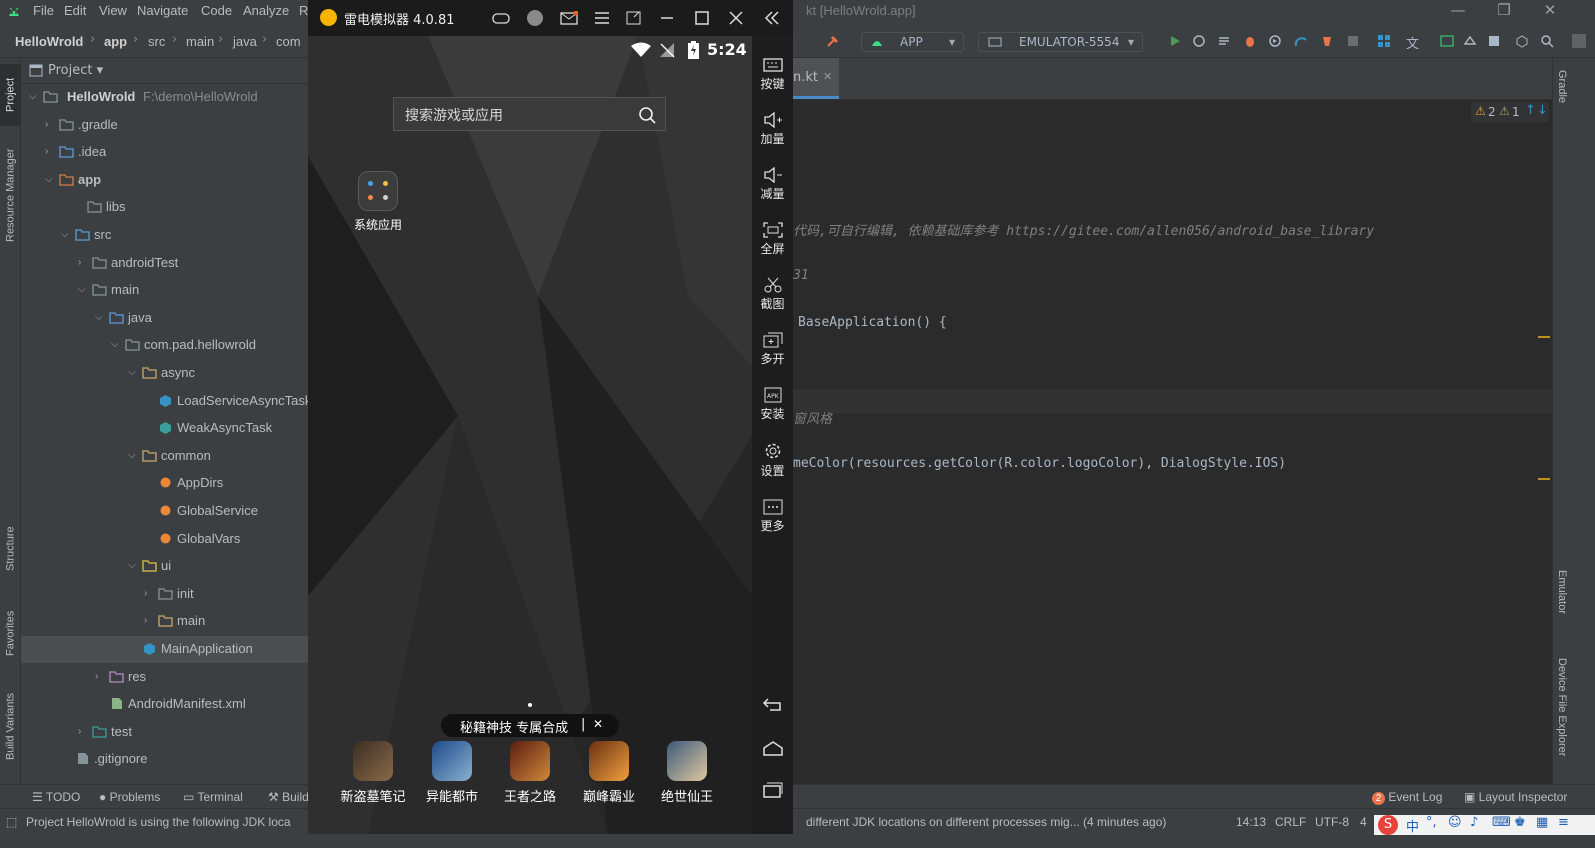 The height and width of the screenshot is (848, 1595). I want to click on tool-window-favorites: Favorites, so click(10, 633).